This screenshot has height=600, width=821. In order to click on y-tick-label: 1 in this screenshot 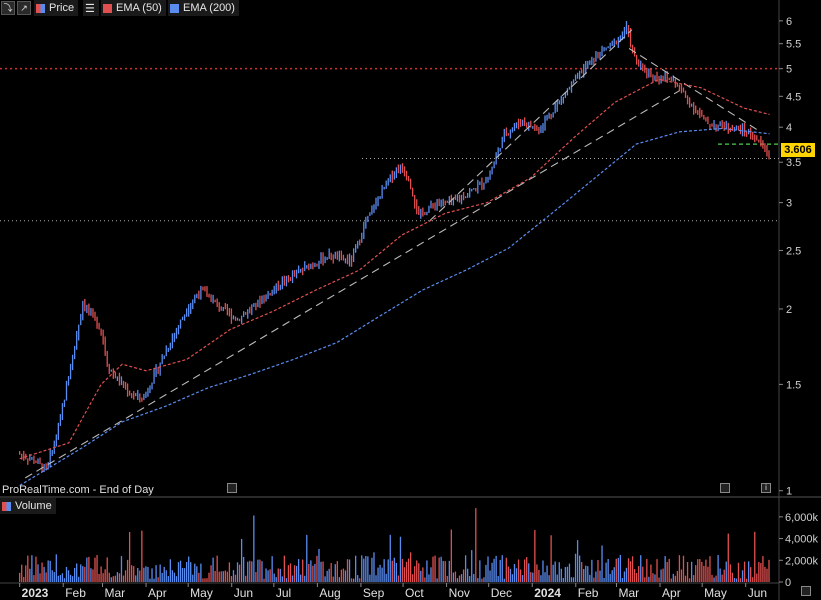, I will do `click(789, 492)`.